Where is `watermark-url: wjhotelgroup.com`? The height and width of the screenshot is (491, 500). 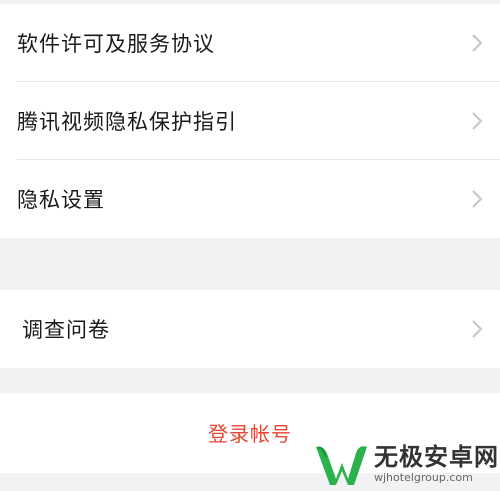 watermark-url: wjhotelgroup.com is located at coordinates (423, 477).